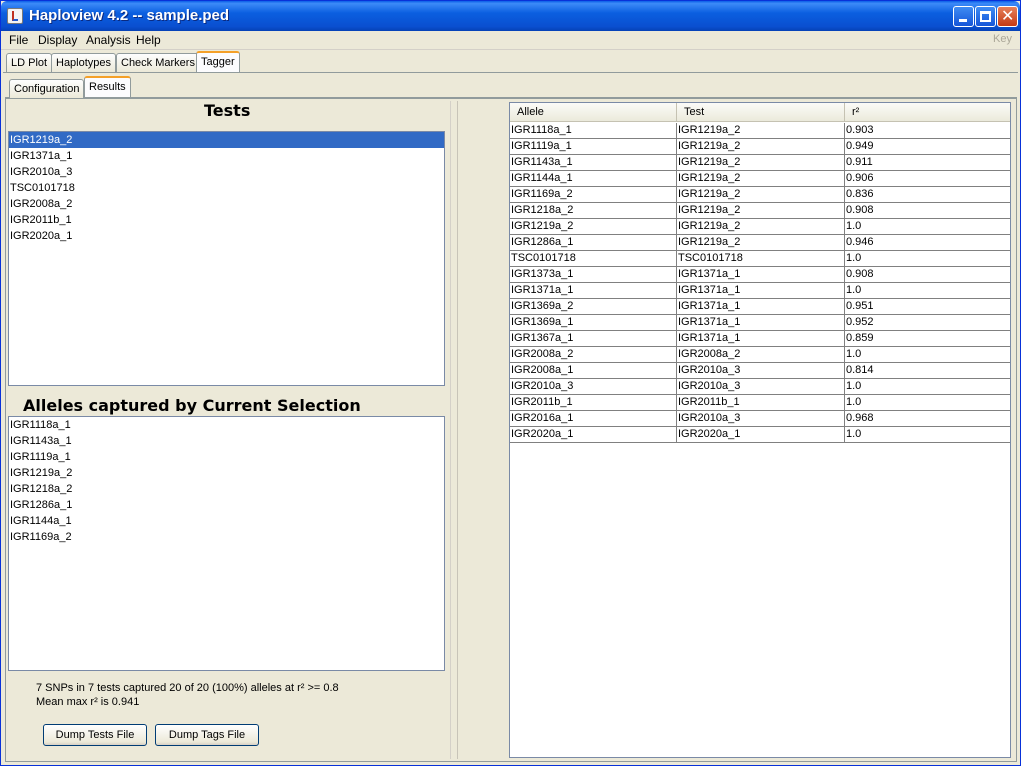 The image size is (1021, 766). I want to click on cell-allele: IGR2010a_3, so click(593, 387).